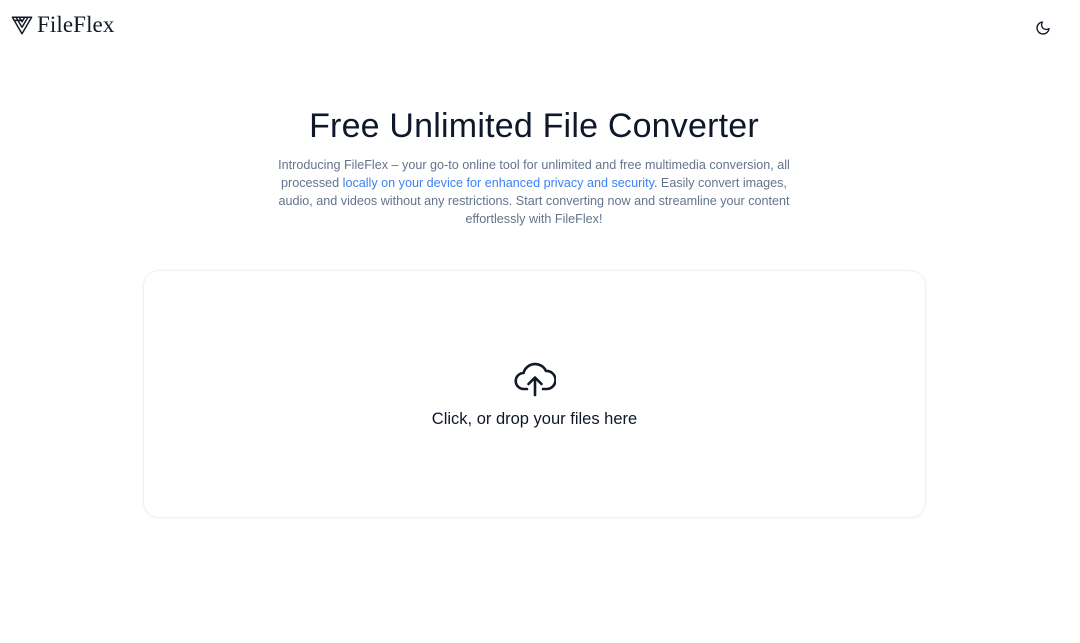  What do you see at coordinates (534, 126) in the screenshot?
I see `page-title: Free Unlimited File Converter` at bounding box center [534, 126].